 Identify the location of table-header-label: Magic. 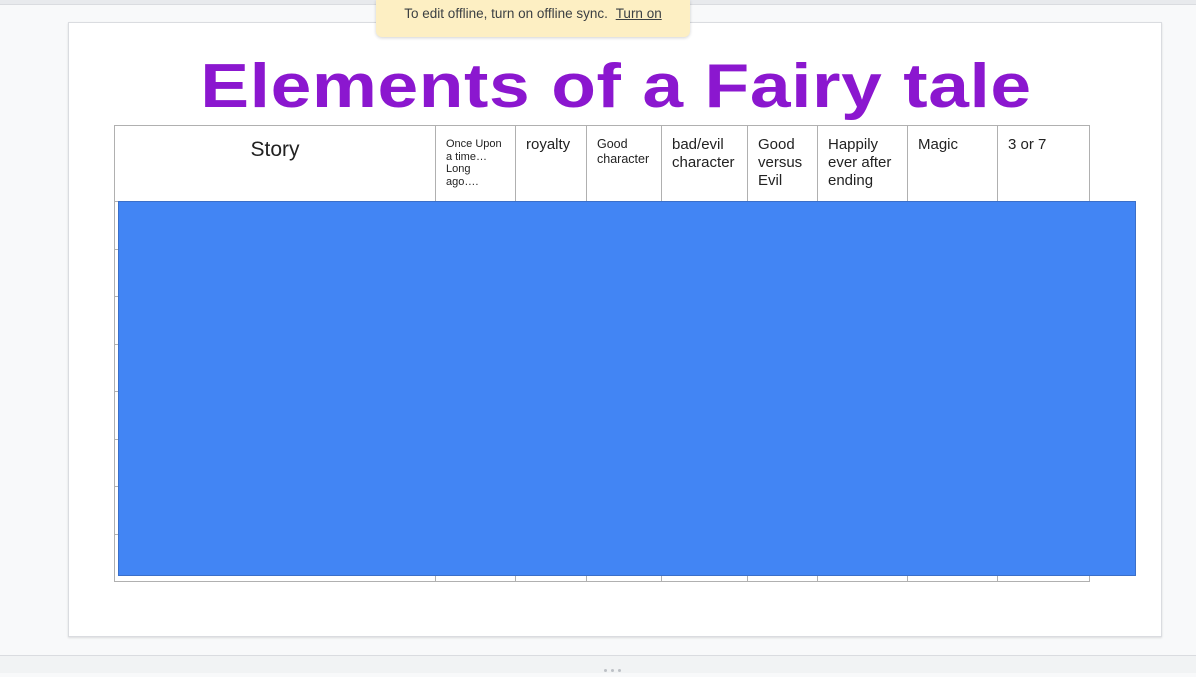
(938, 144).